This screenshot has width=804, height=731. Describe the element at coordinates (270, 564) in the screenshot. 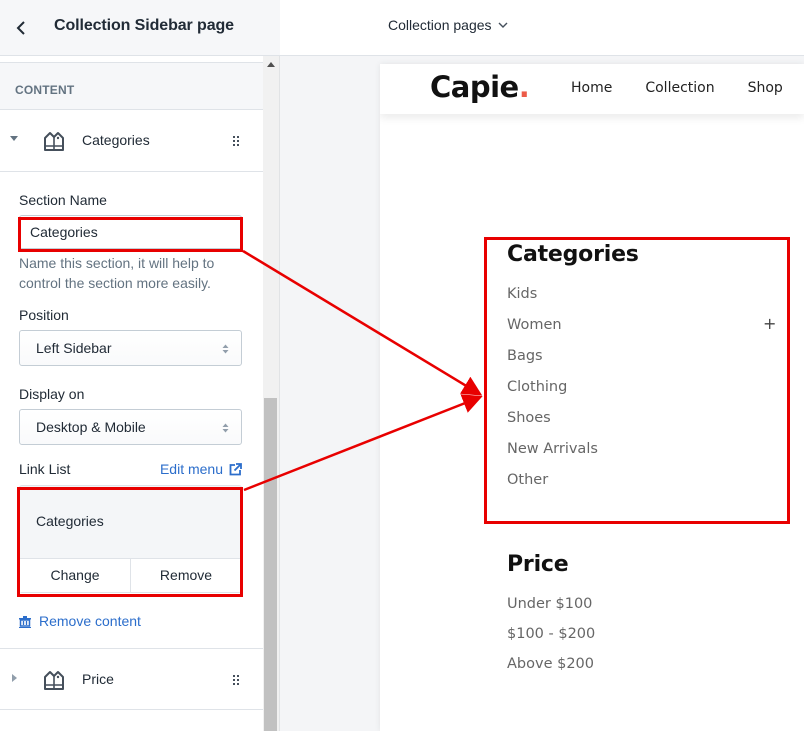

I see `scrollbar-thumb` at that location.